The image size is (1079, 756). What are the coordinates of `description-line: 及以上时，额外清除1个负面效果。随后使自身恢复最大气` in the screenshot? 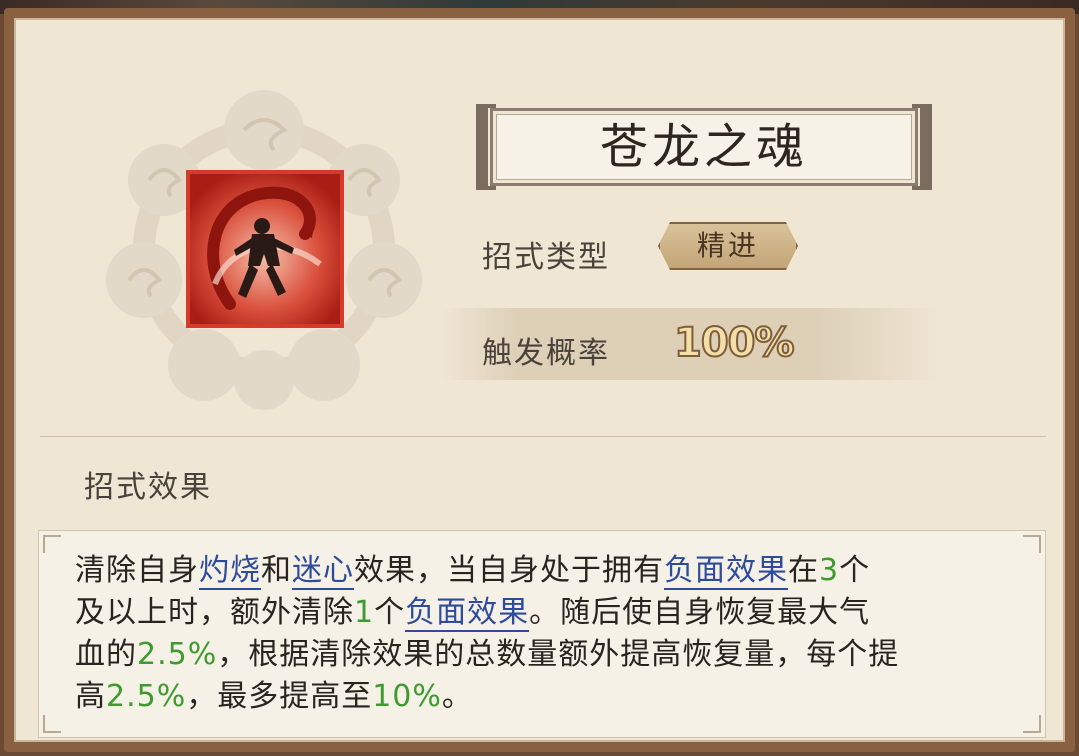 It's located at (473, 609).